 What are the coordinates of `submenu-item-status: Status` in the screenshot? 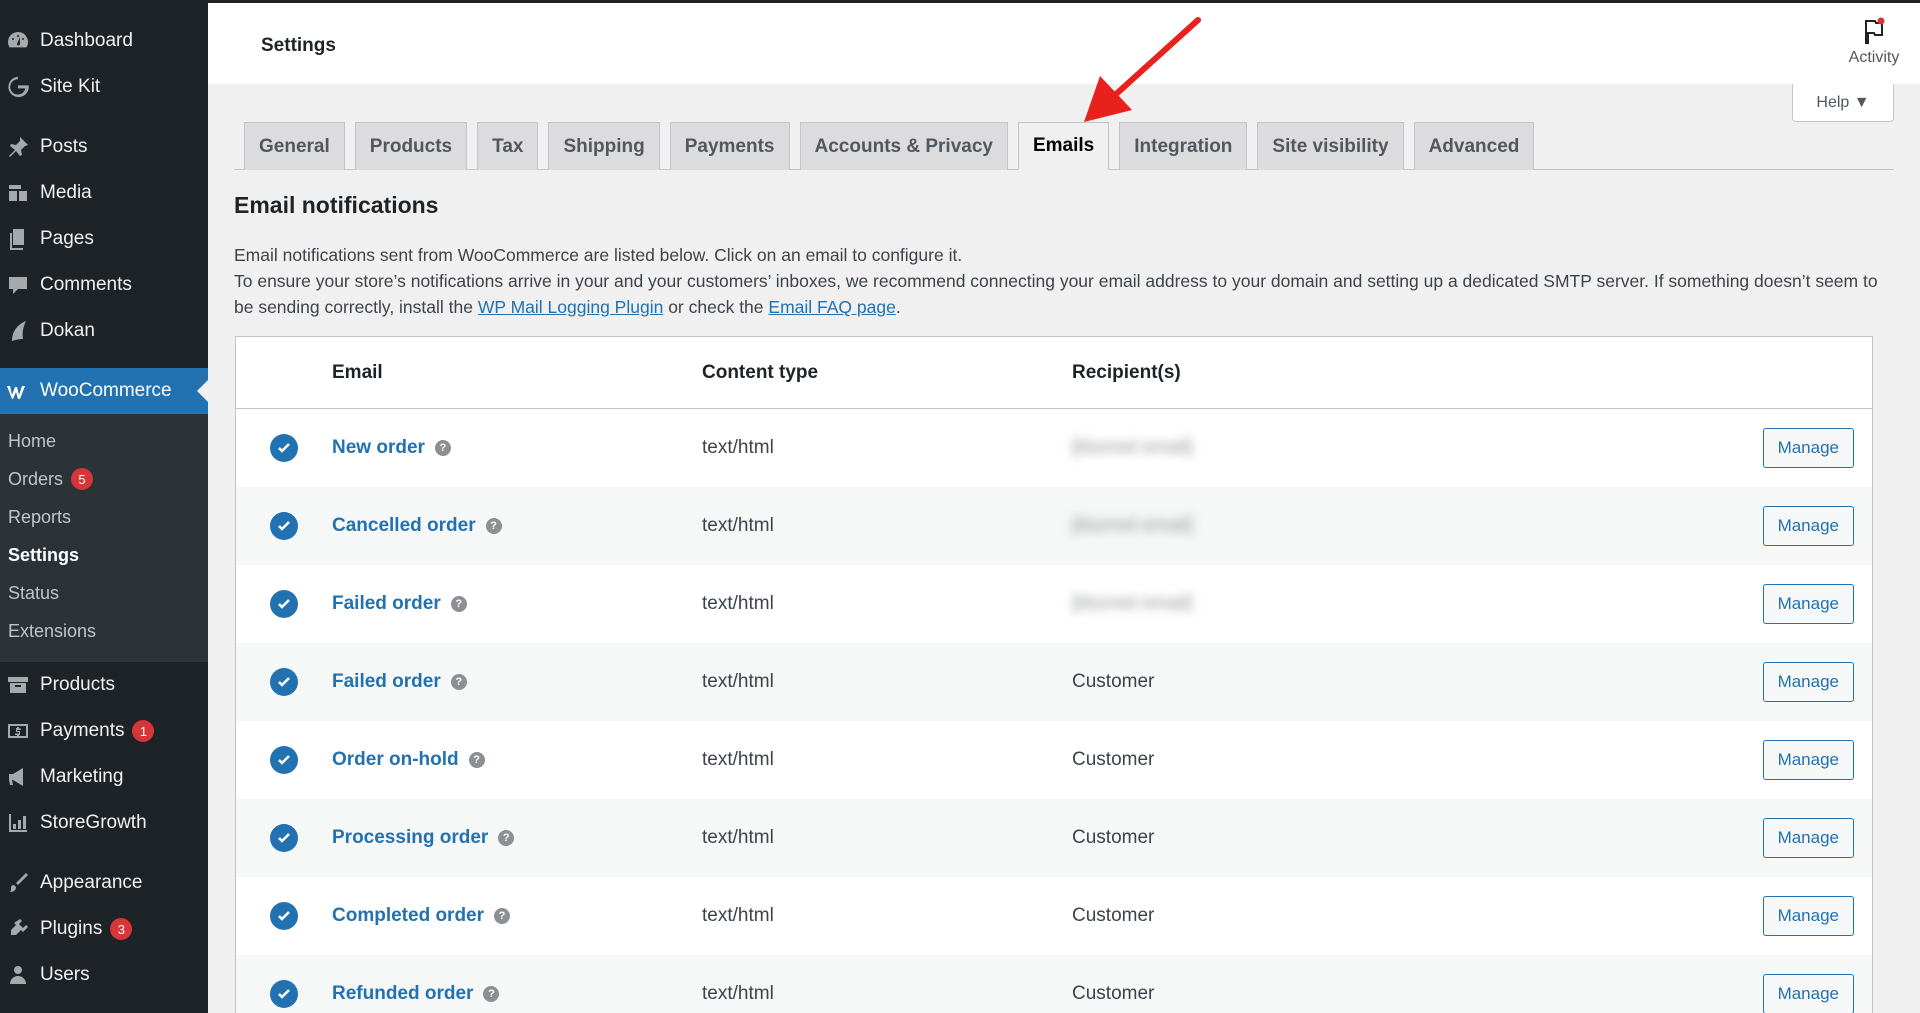 It's located at (104, 593).